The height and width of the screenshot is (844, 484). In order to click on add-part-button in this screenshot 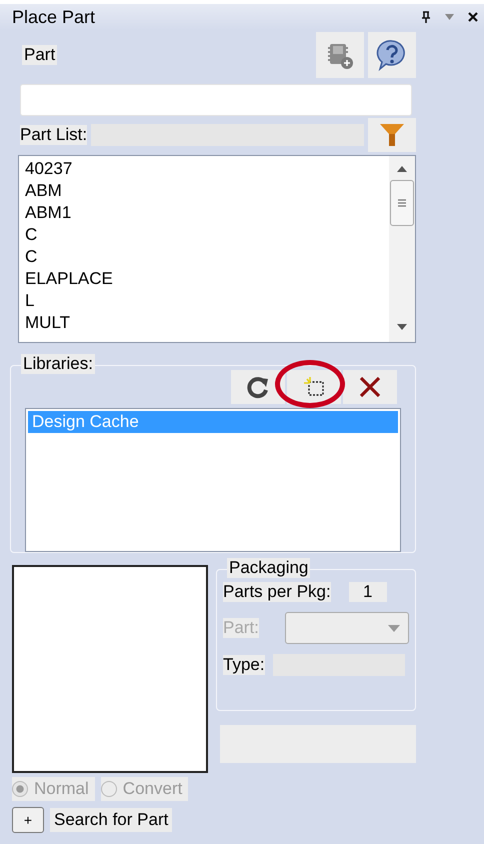, I will do `click(340, 55)`.